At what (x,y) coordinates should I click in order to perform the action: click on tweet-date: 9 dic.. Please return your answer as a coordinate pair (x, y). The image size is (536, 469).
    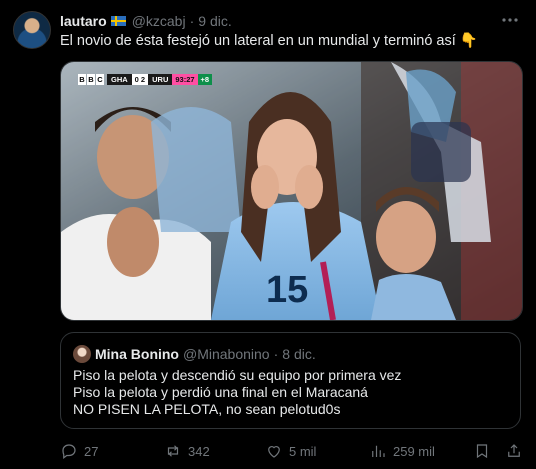
    Looking at the image, I should click on (214, 21).